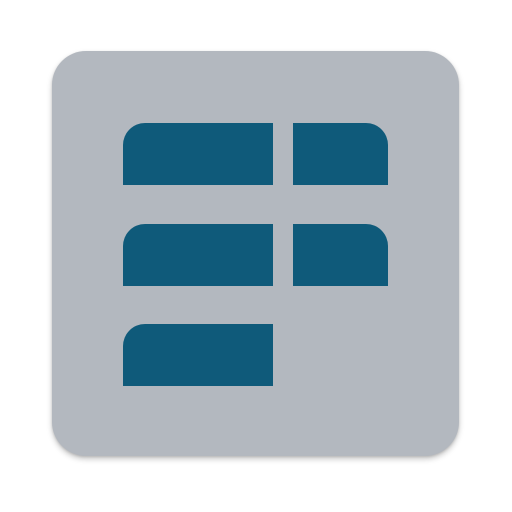  What do you see at coordinates (340, 255) in the screenshot?
I see `grid-block-middle-right` at bounding box center [340, 255].